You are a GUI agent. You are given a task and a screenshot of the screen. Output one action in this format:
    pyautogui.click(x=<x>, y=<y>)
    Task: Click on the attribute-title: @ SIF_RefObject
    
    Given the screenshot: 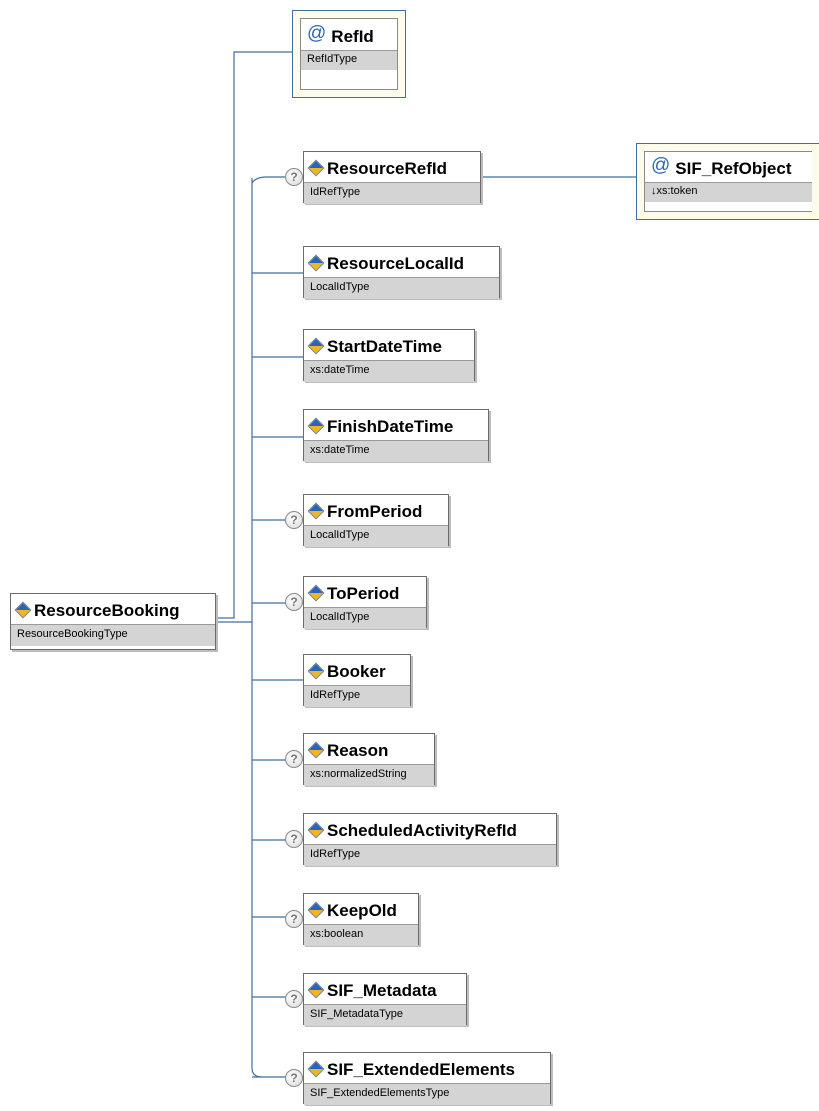 What is the action you would take?
    pyautogui.click(x=728, y=167)
    